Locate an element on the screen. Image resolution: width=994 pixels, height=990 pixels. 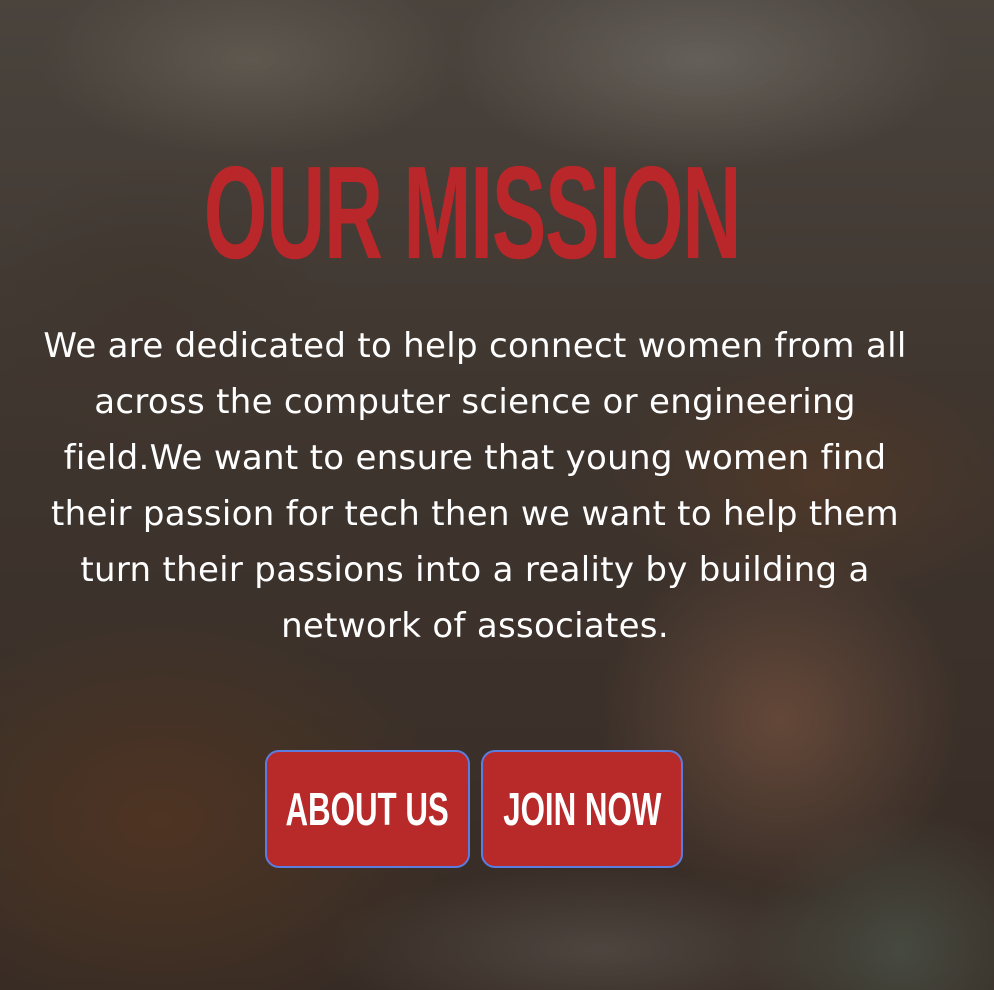
join-now-button-label: JOIN NOW is located at coordinates (582, 809).